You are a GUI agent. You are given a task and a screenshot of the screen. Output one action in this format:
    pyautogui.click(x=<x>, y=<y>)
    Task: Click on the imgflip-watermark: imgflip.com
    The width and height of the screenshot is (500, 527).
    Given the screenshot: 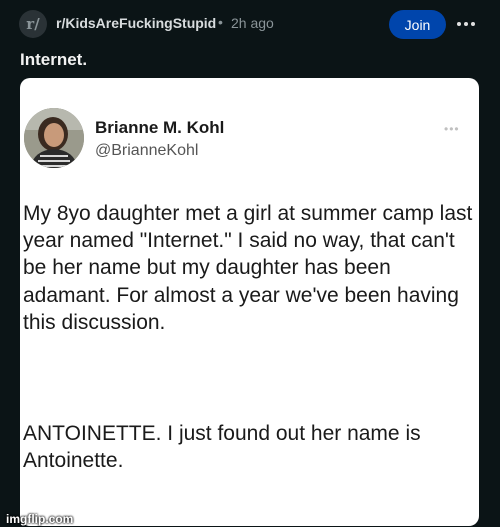 What is the action you would take?
    pyautogui.click(x=40, y=519)
    